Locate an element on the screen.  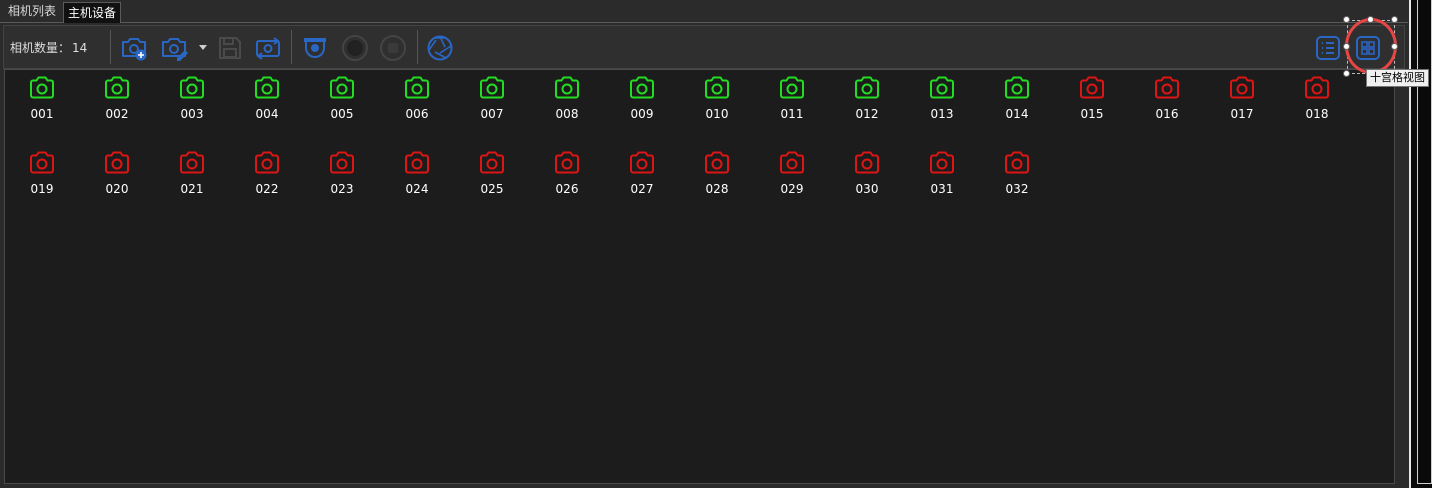
camera-toolbar: 相机数量： 14 is located at coordinates (704, 47).